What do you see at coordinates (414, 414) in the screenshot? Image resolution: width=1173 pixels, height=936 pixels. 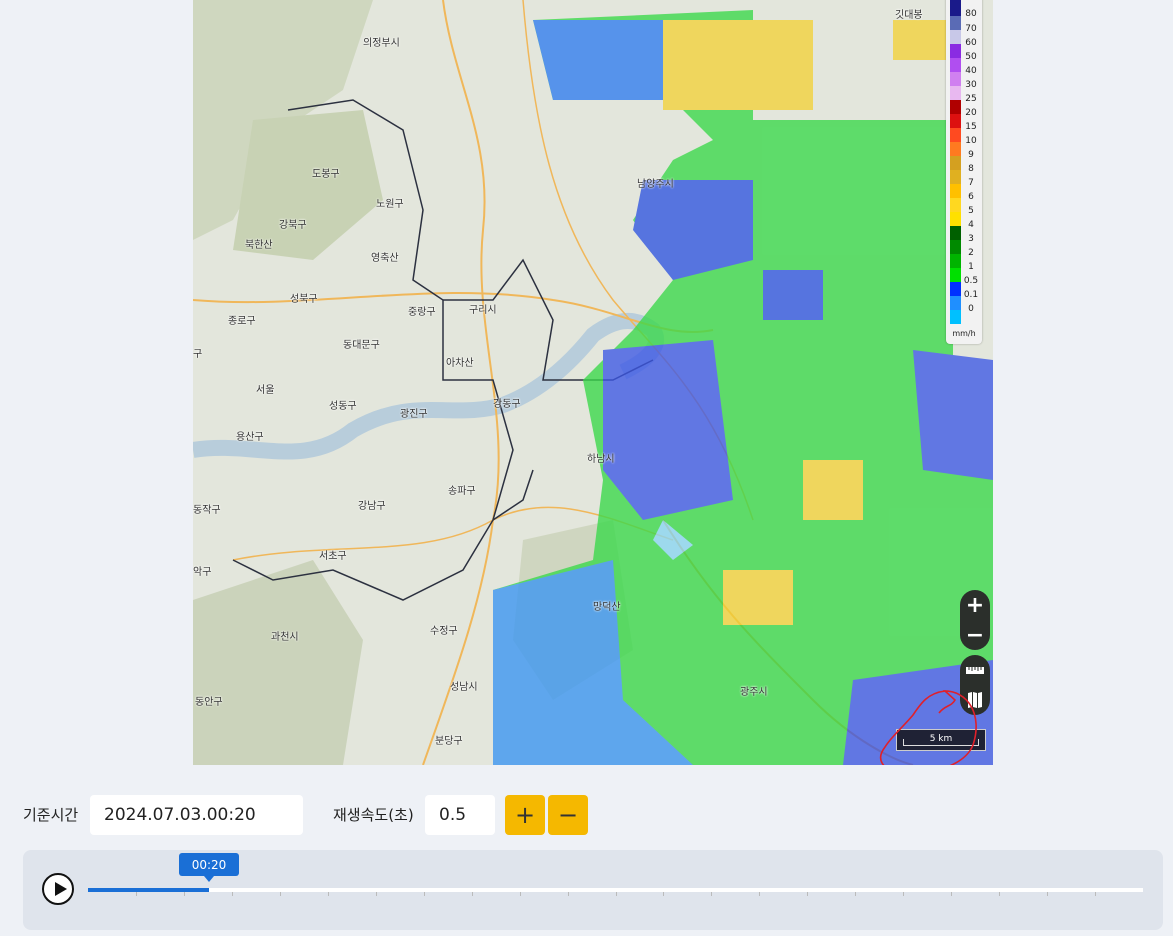 I see `map-label: 광진구` at bounding box center [414, 414].